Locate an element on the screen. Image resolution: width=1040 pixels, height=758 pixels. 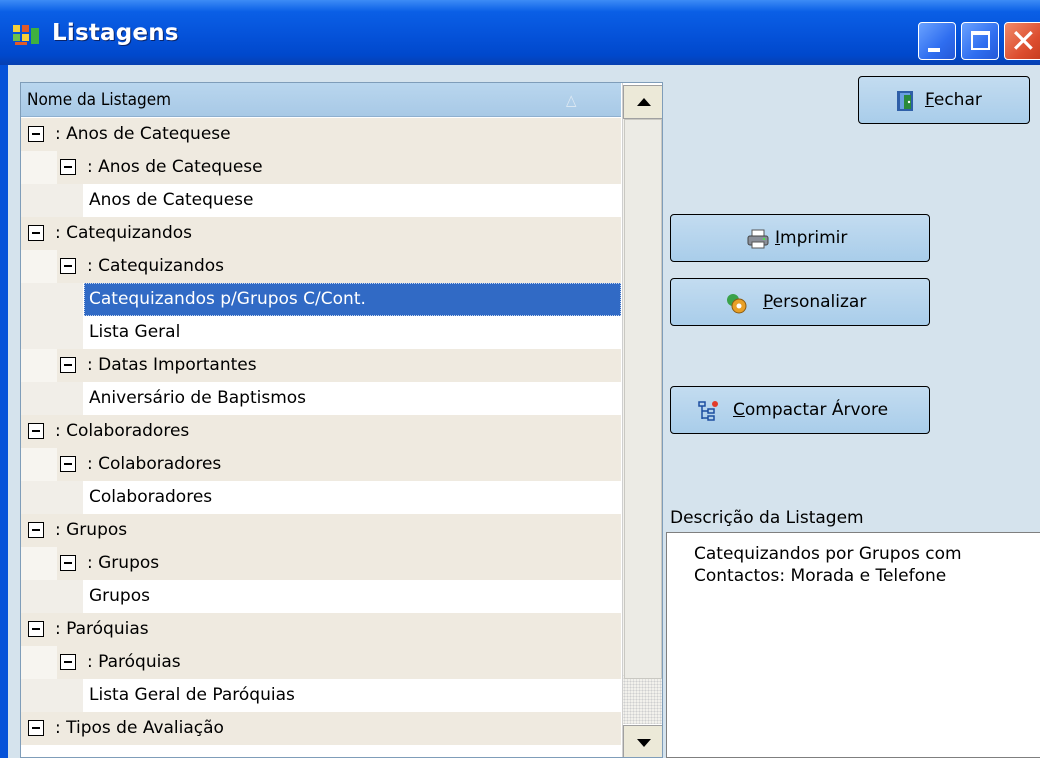
scroll-up-button is located at coordinates (642, 102).